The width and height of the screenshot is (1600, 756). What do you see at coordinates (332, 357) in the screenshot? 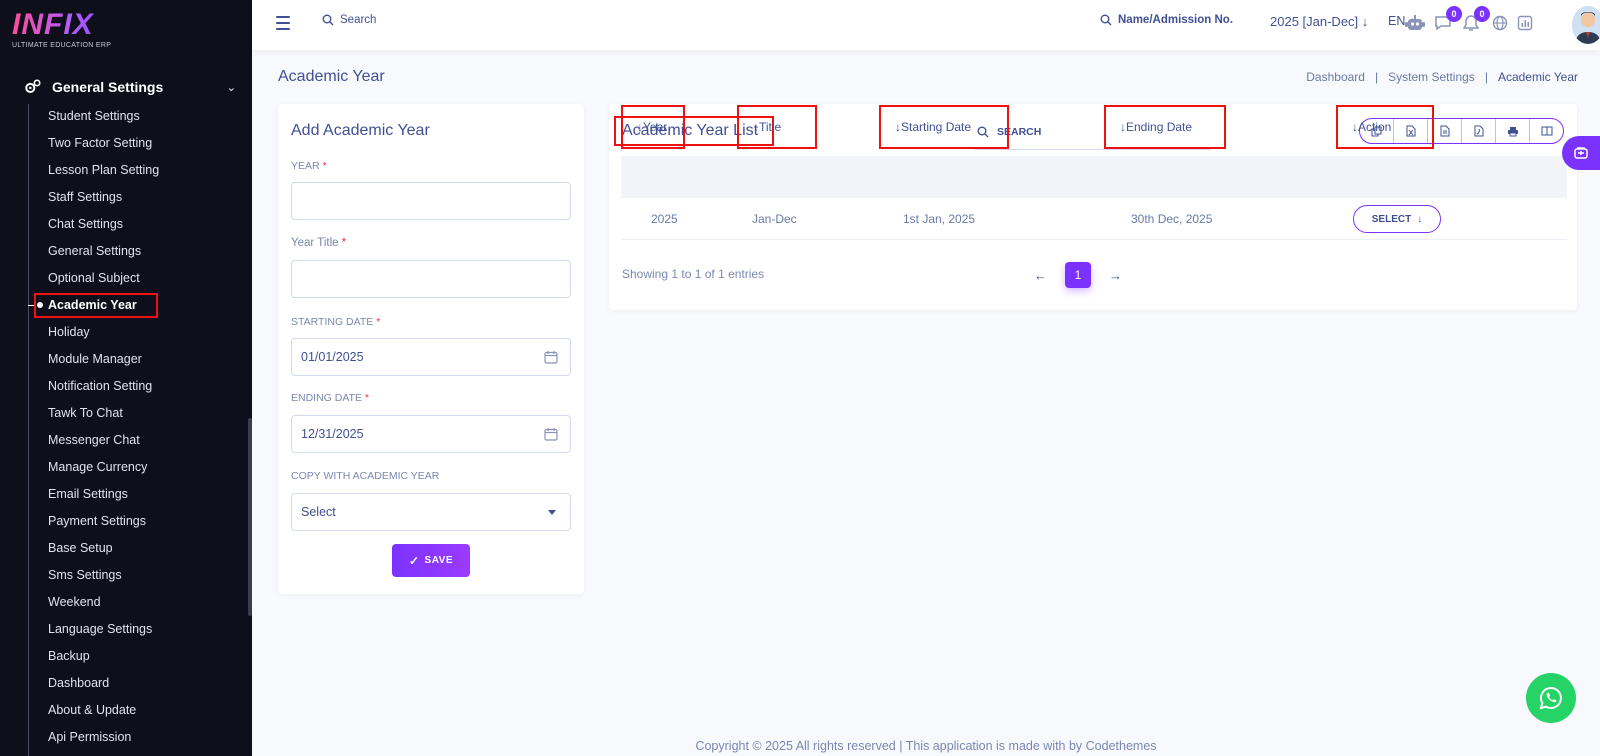
I see `starting-date-value: 01/01/2025` at bounding box center [332, 357].